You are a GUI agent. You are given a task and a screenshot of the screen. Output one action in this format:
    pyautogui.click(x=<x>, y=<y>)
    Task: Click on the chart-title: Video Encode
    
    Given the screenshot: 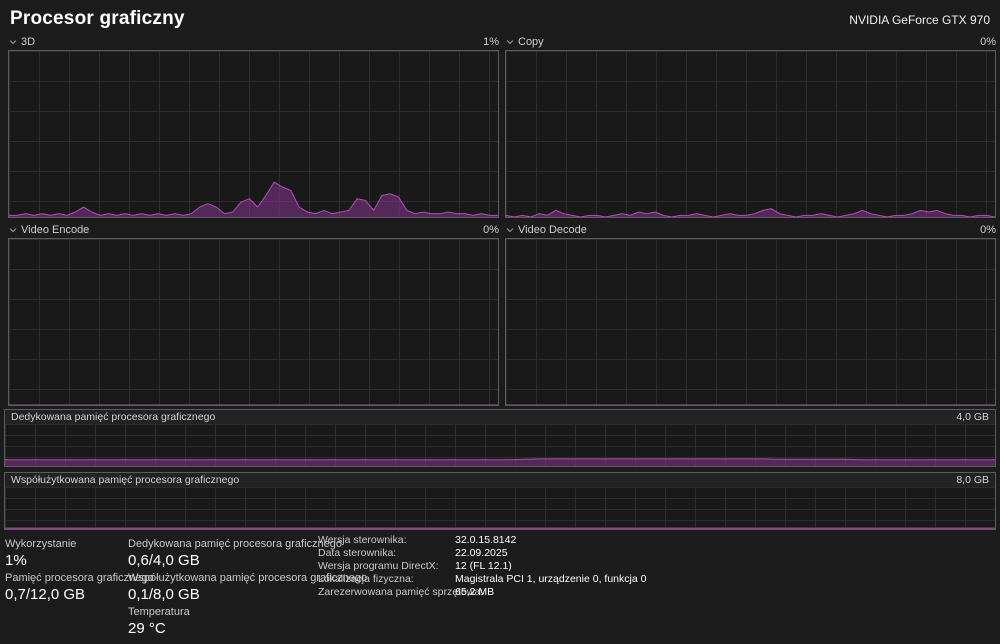 What is the action you would take?
    pyautogui.click(x=55, y=230)
    